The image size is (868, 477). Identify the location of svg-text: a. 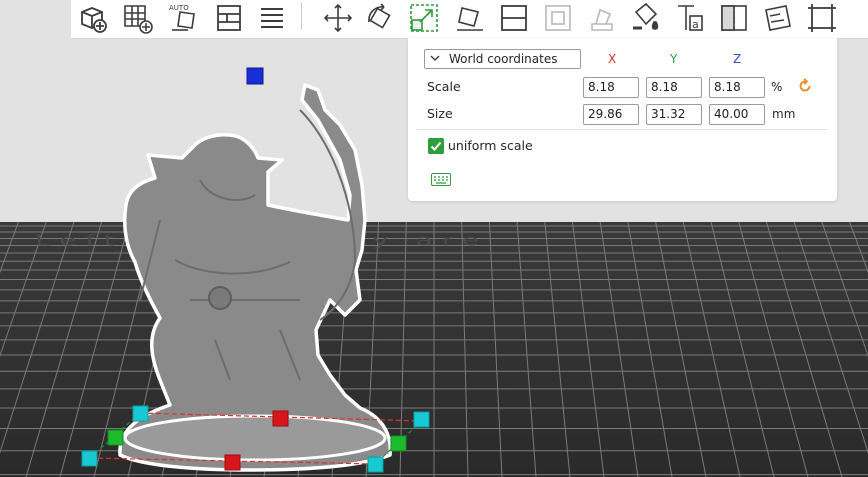
(695, 24).